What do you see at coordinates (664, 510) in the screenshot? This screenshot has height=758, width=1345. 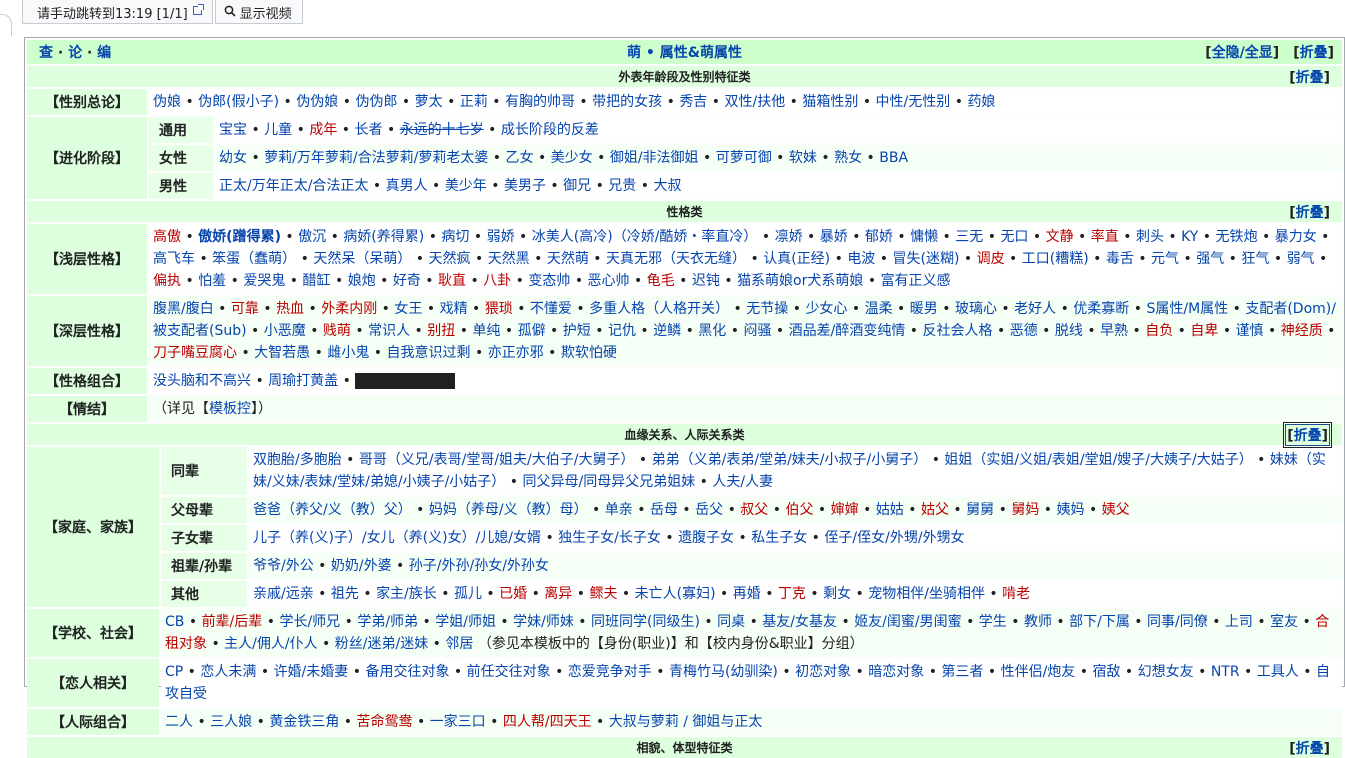 I see `list-link: 岳母` at bounding box center [664, 510].